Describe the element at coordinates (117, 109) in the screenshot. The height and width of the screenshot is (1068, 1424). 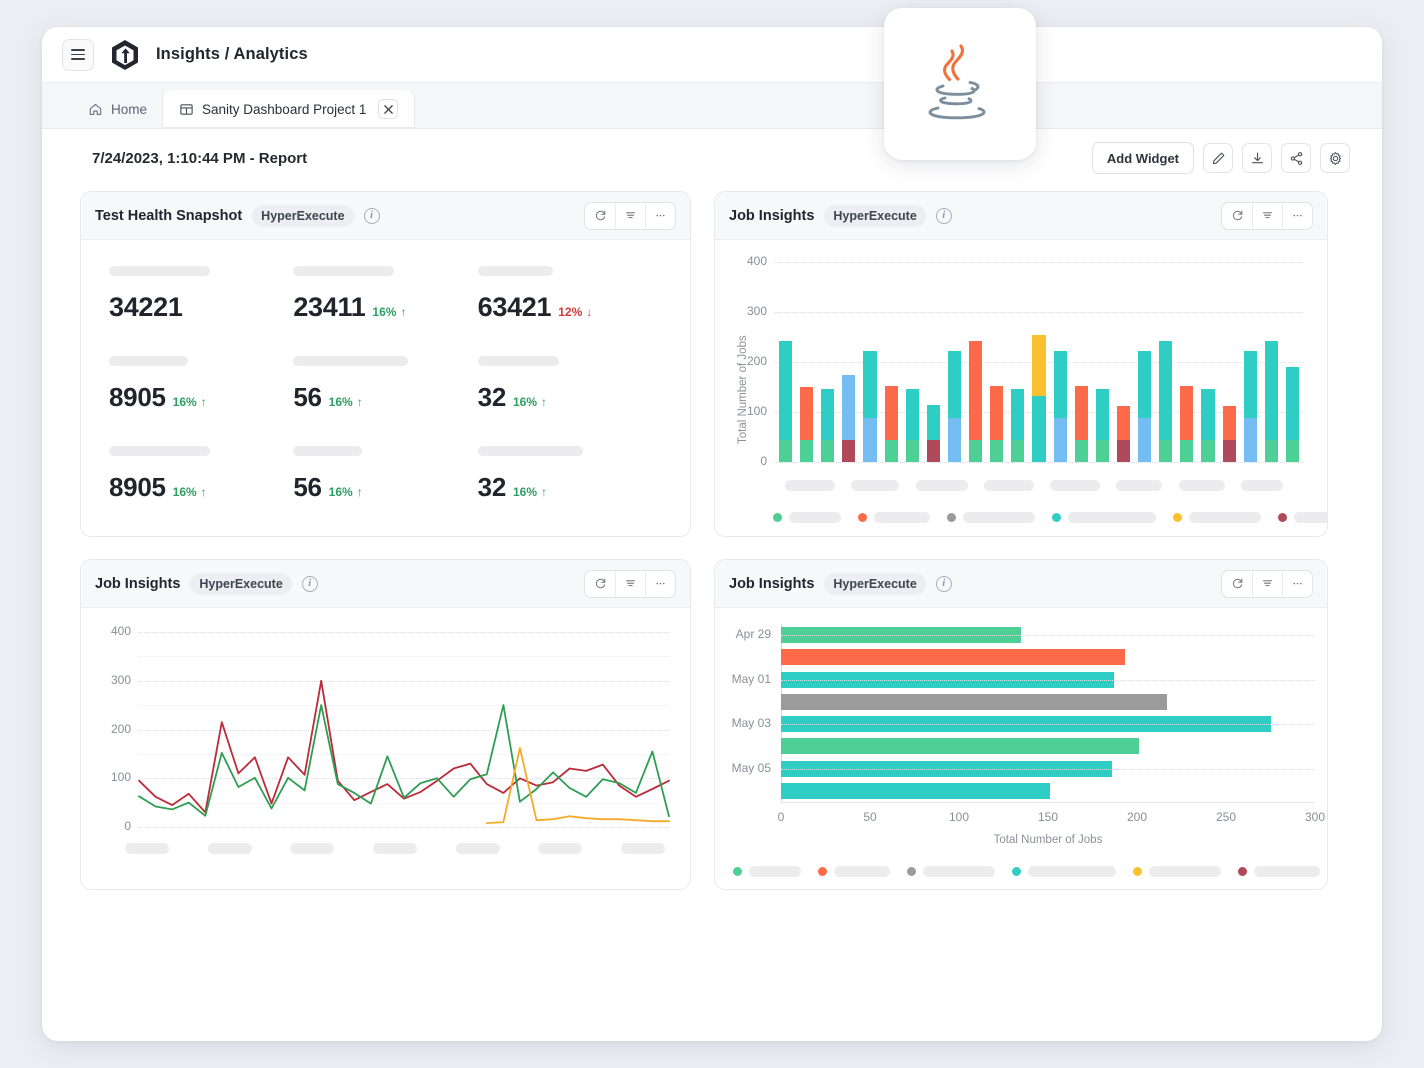
I see `tab-home: Home` at that location.